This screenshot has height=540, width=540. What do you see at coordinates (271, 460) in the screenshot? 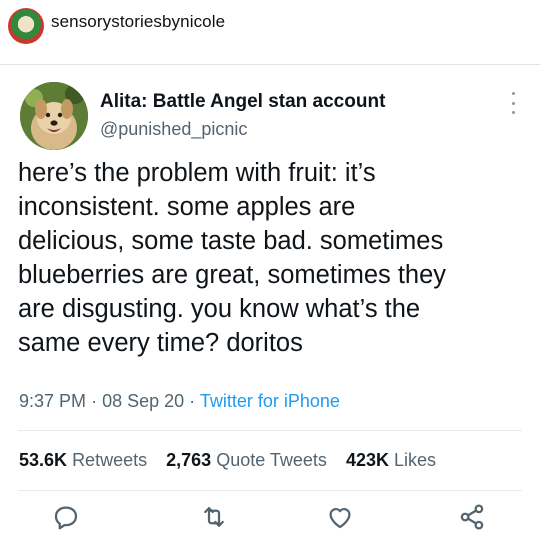
I see `quotes-label: Quote Tweets` at bounding box center [271, 460].